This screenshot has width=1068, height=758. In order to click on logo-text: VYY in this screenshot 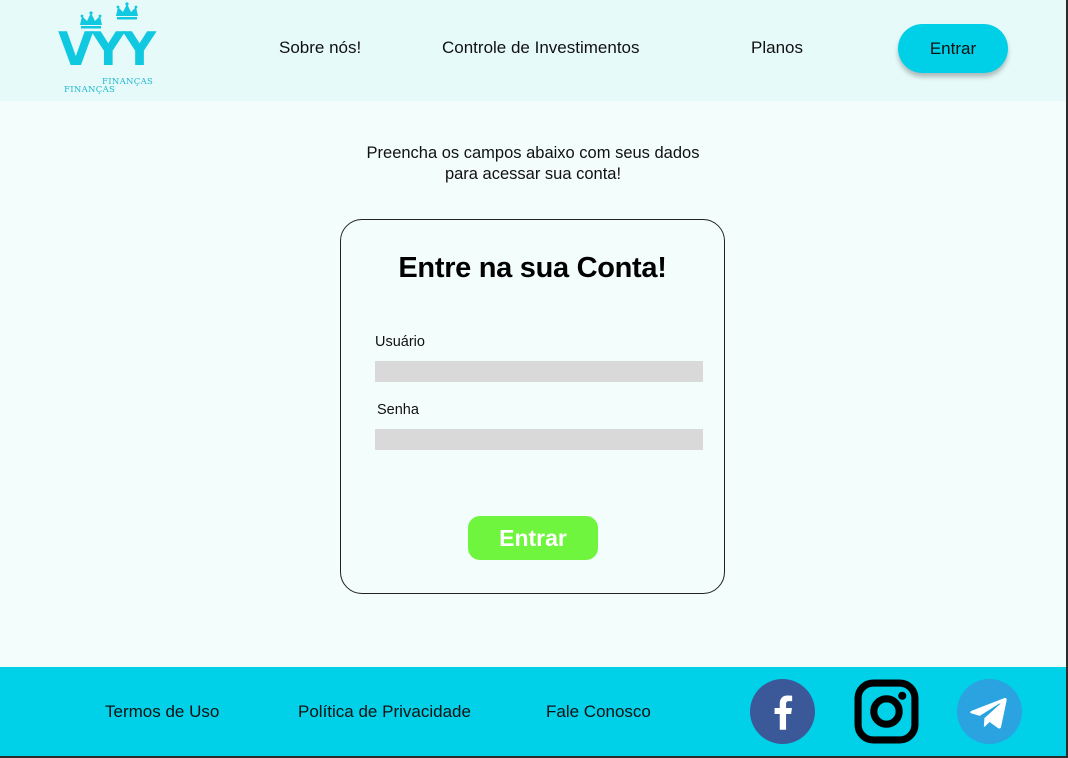, I will do `click(107, 49)`.